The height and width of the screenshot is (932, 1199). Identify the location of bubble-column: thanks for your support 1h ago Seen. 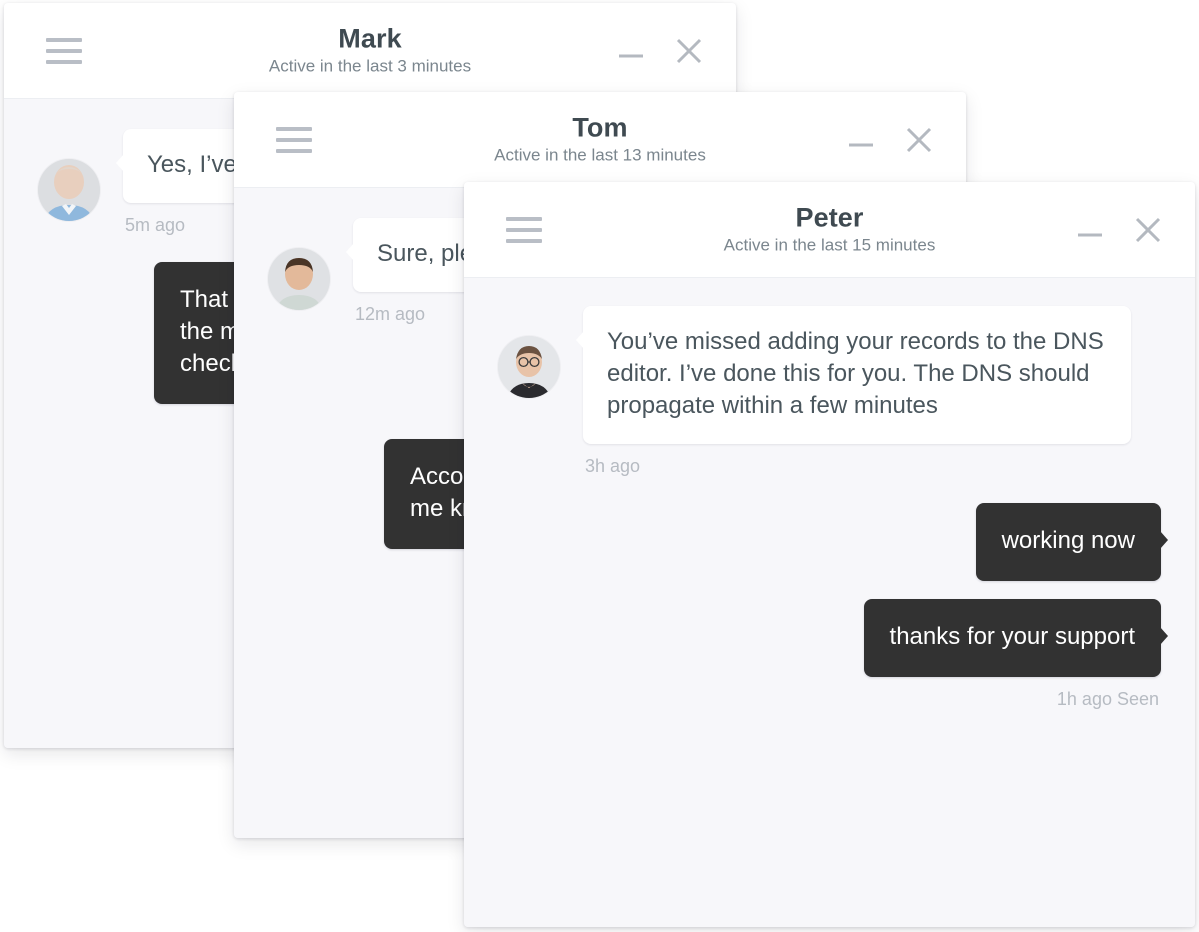
(1016, 665).